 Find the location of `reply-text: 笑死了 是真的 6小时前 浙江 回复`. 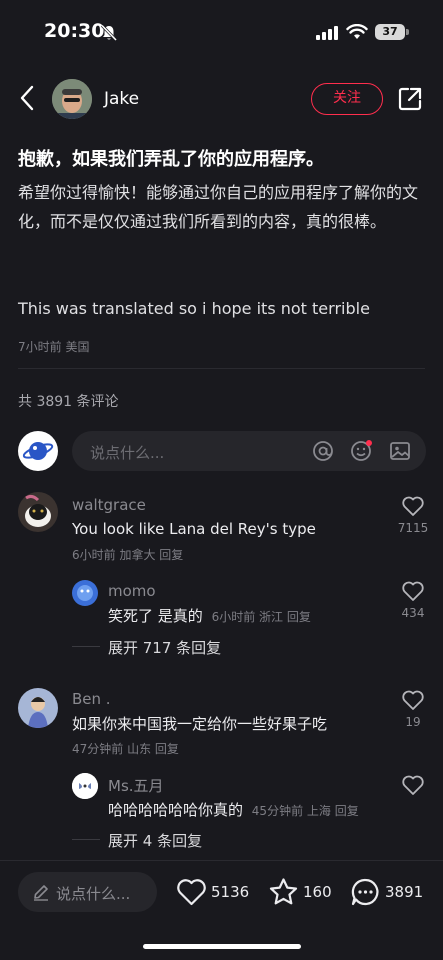

reply-text: 笑死了 是真的 6小时前 浙江 回复 is located at coordinates (209, 615).